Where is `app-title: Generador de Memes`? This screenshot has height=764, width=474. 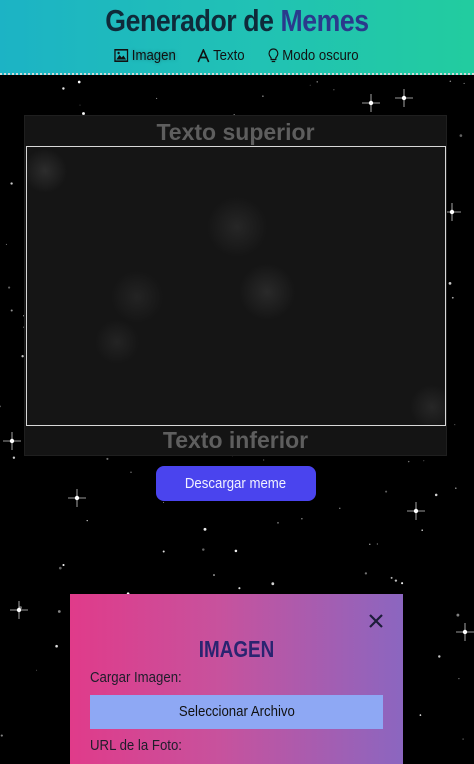
app-title: Generador de Memes is located at coordinates (237, 21).